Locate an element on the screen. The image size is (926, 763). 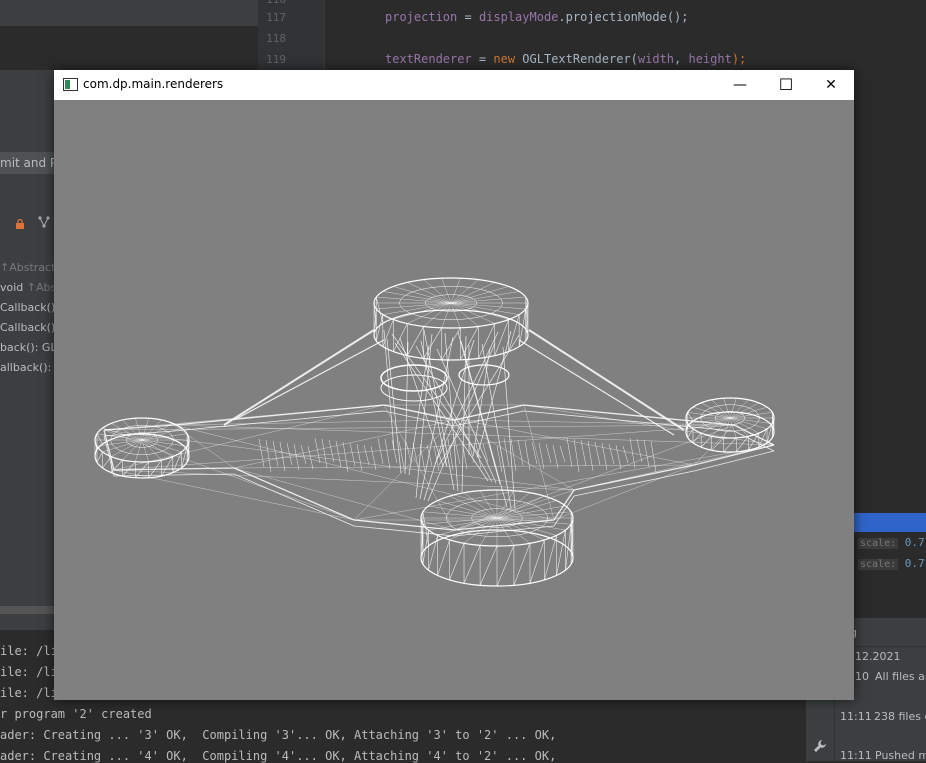
code-token: new is located at coordinates (508, 59).